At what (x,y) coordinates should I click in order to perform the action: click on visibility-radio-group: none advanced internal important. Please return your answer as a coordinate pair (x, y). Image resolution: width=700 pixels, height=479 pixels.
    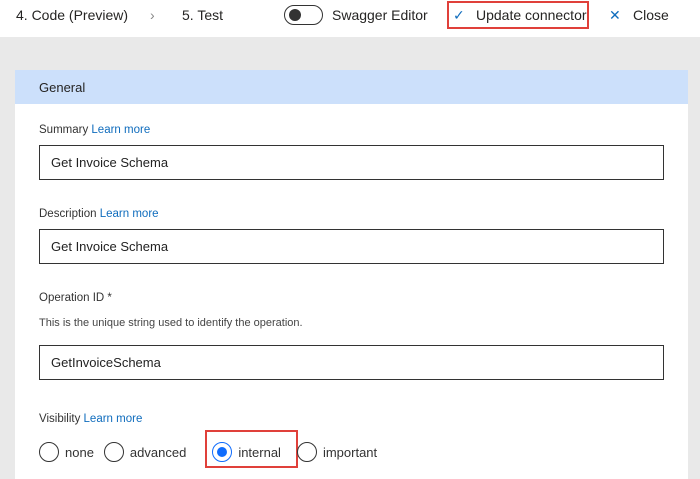
    Looking at the image, I should click on (213, 452).